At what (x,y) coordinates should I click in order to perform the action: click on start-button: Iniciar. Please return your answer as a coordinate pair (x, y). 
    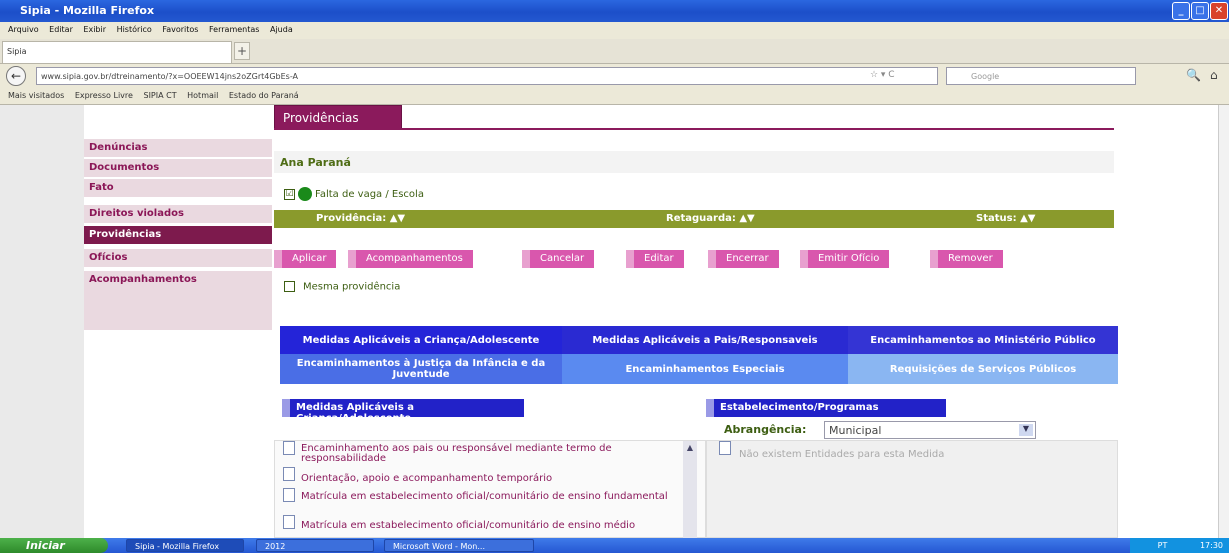
    Looking at the image, I should click on (54, 545).